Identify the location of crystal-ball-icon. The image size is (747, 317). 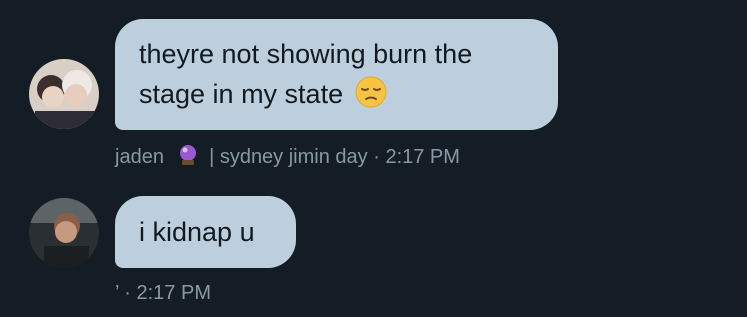
(188, 158).